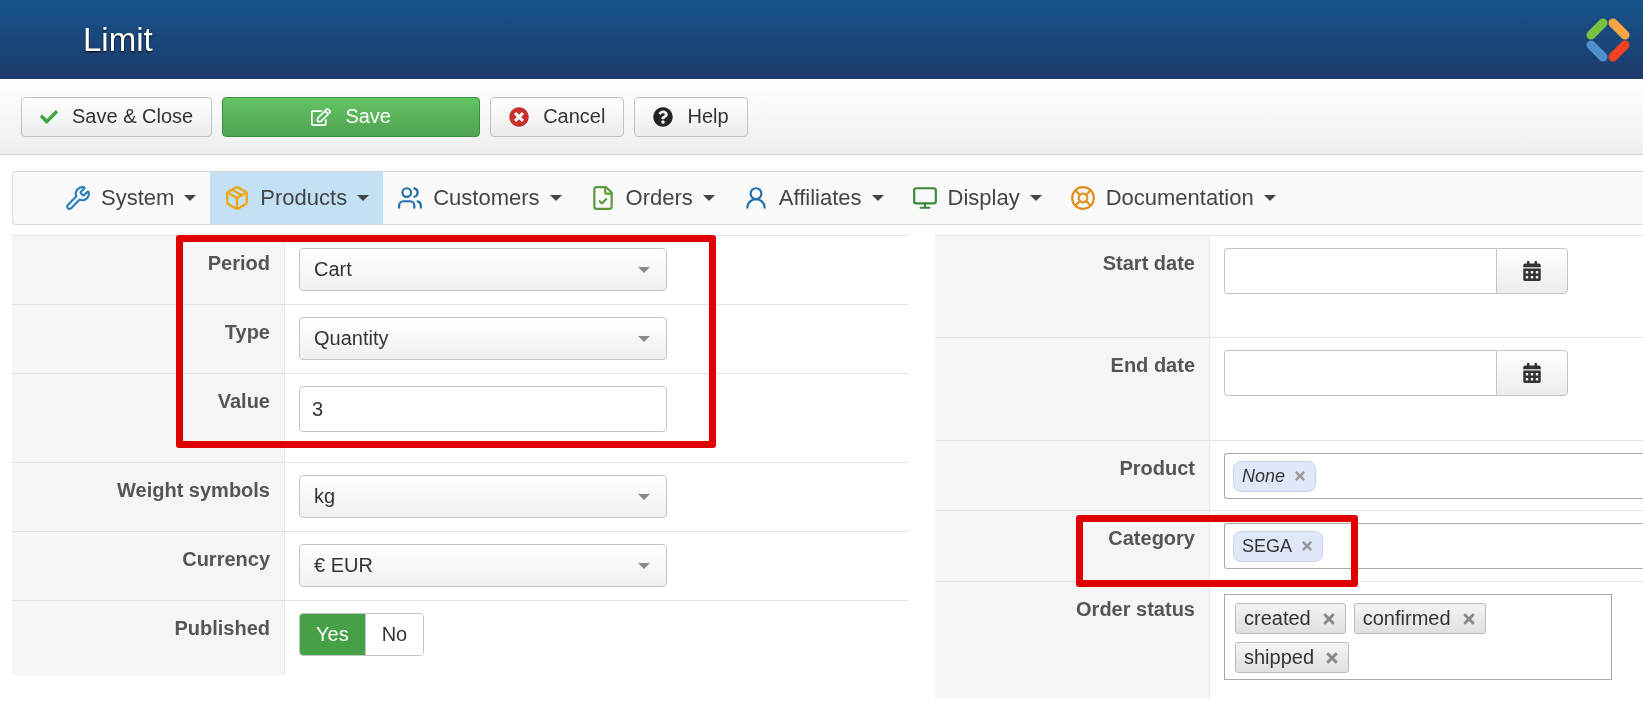  Describe the element at coordinates (118, 39) in the screenshot. I see `page-title: Limit` at that location.